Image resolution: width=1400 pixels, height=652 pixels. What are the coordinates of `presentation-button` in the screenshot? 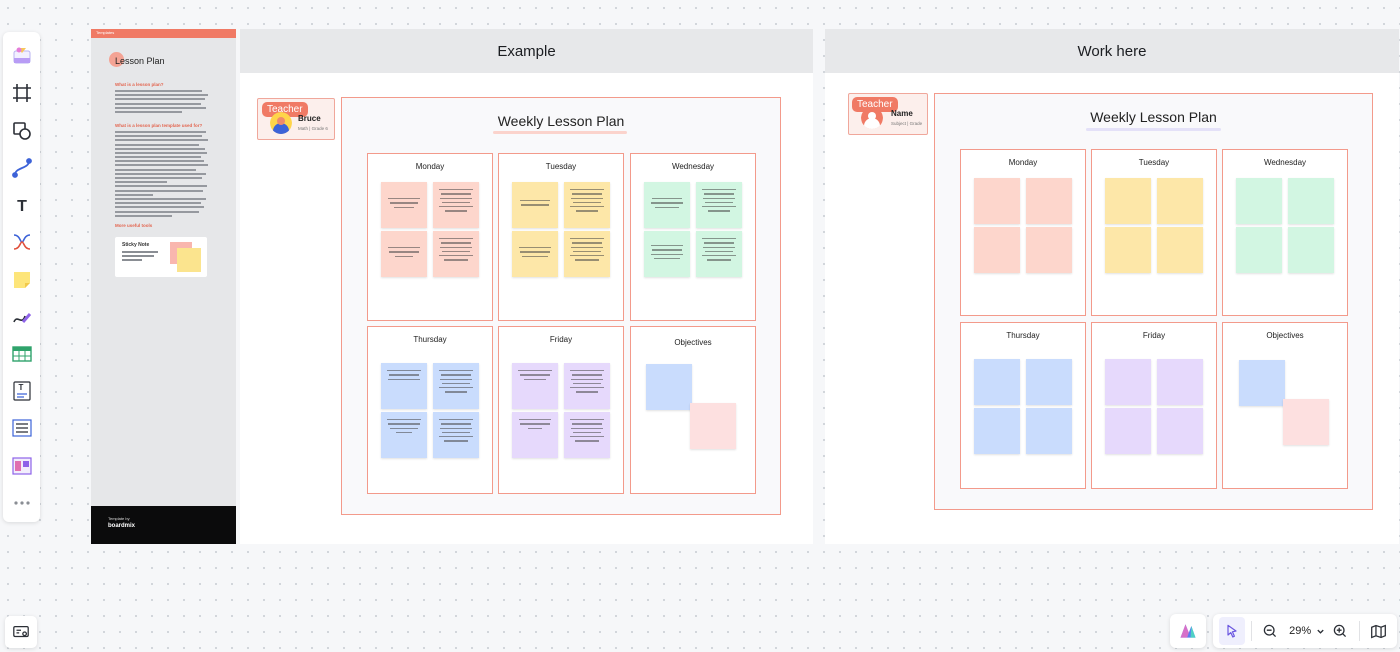 It's located at (21, 632).